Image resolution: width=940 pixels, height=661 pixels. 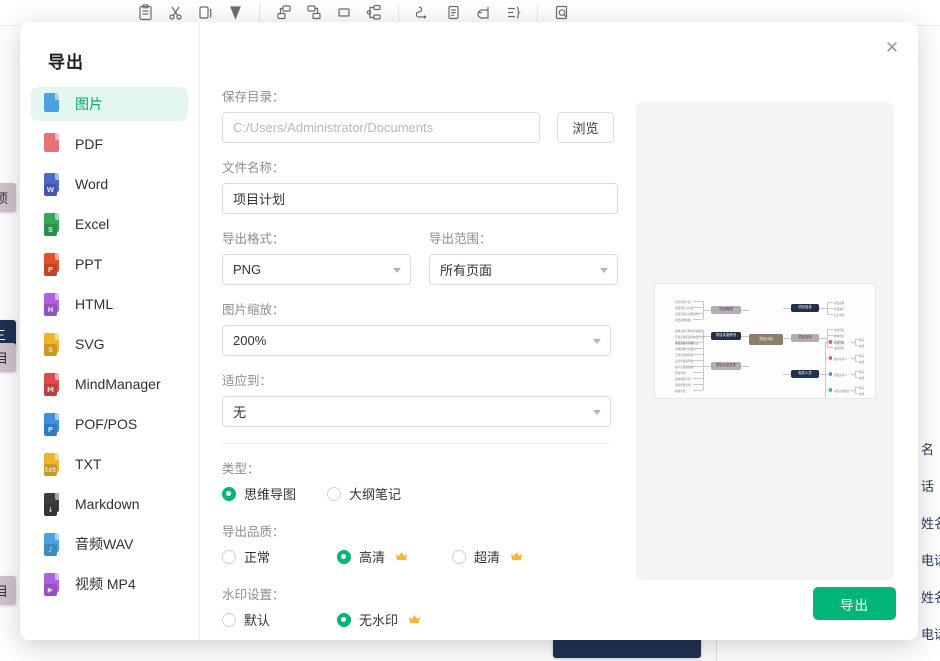 I want to click on sidebar-item-word: W Word, so click(x=109, y=184).